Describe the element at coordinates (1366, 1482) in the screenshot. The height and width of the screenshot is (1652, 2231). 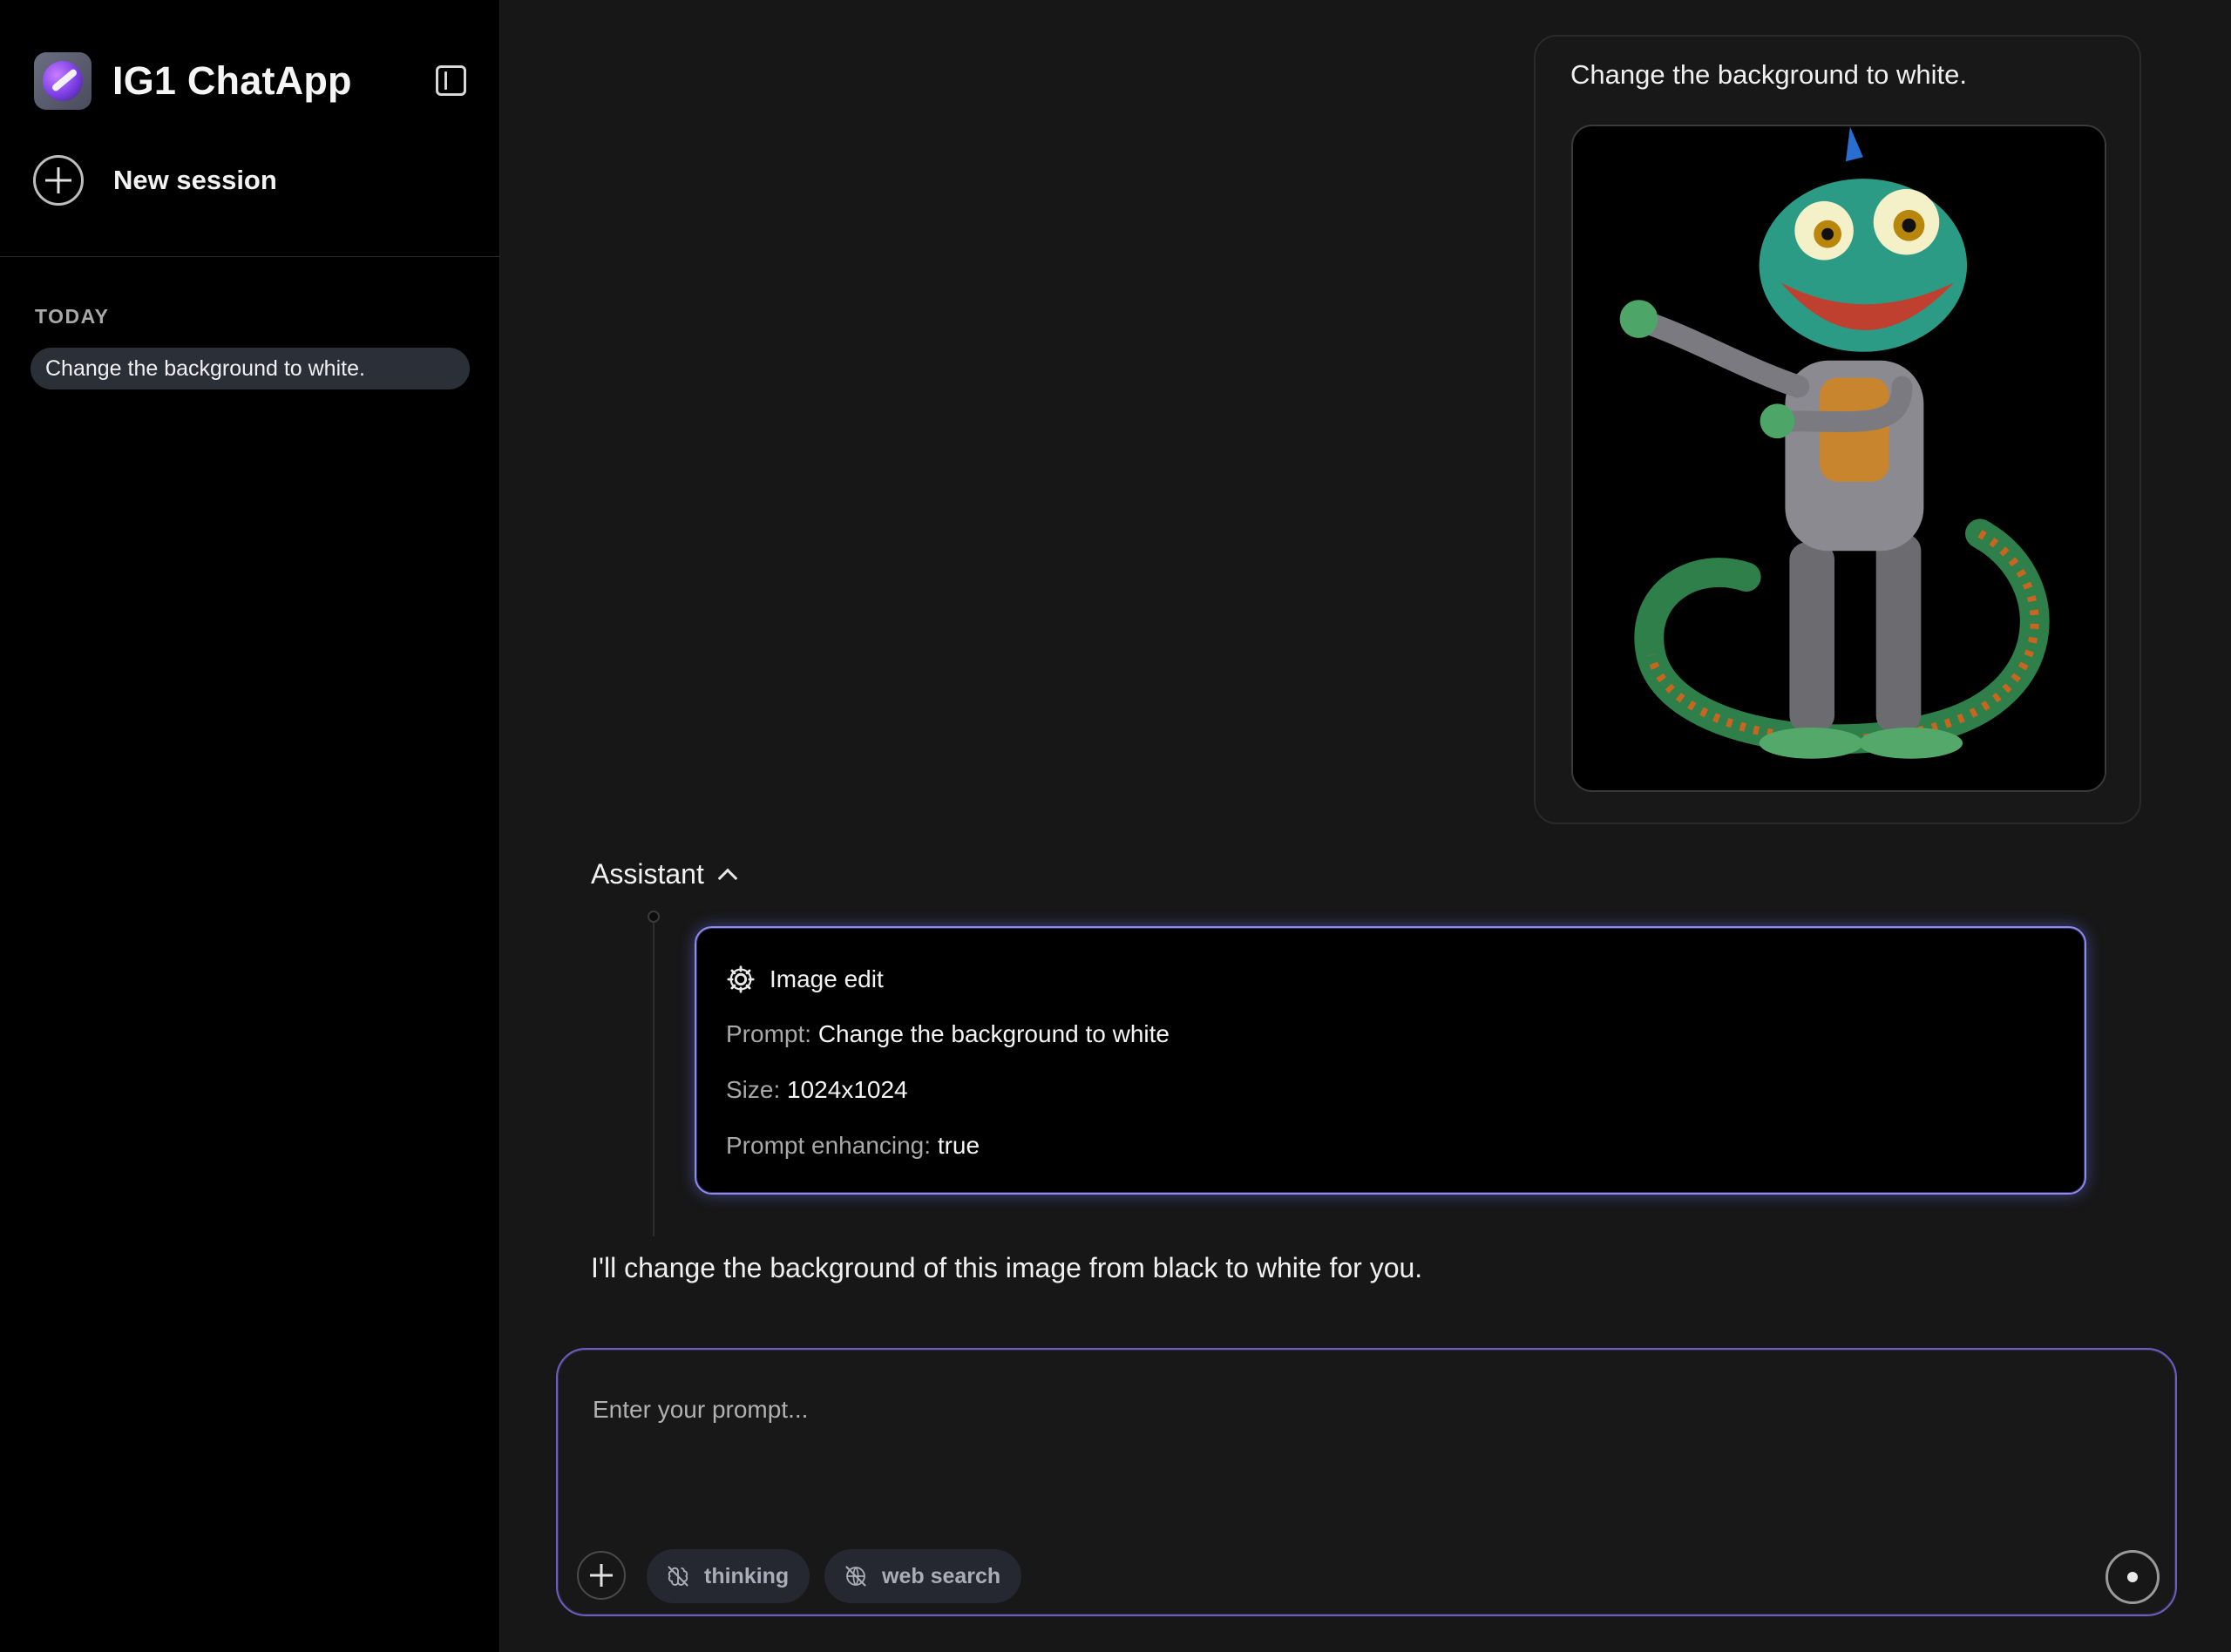
I see `composer: thinking web search` at that location.